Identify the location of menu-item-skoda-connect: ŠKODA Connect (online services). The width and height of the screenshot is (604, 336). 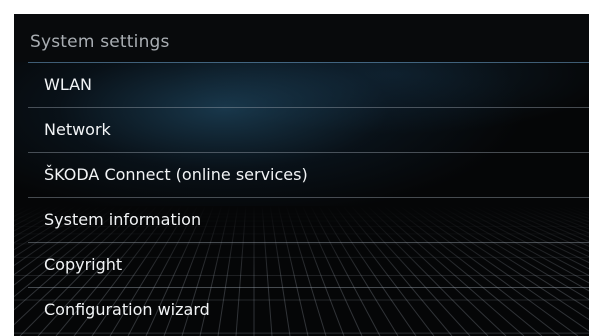
(308, 174).